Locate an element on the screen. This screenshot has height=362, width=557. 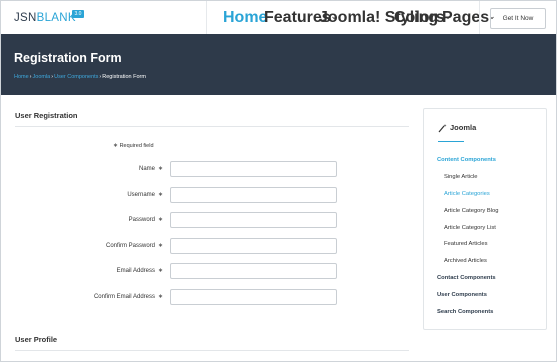
section-title-user-profile: User Profile is located at coordinates (36, 339).